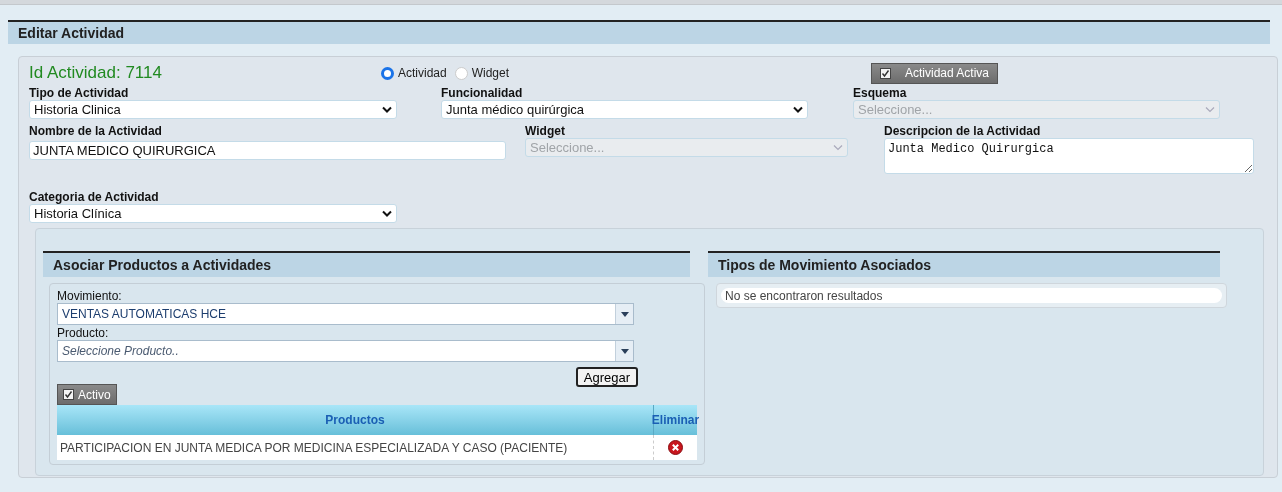 Image resolution: width=1282 pixels, height=492 pixels. What do you see at coordinates (79, 93) in the screenshot?
I see `field-label: Tipo de Actividad` at bounding box center [79, 93].